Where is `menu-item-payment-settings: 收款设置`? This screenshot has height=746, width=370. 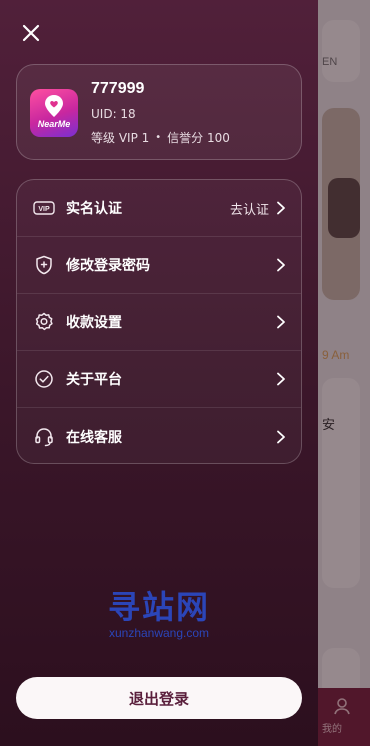 menu-item-payment-settings: 收款设置 is located at coordinates (159, 322).